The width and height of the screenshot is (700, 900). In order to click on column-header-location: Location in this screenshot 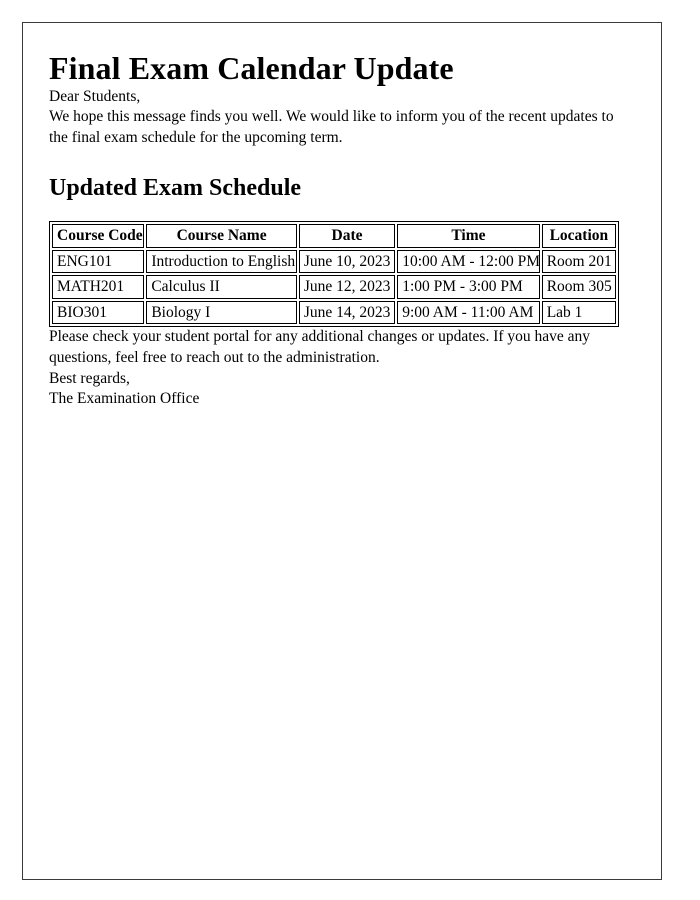, I will do `click(578, 236)`.